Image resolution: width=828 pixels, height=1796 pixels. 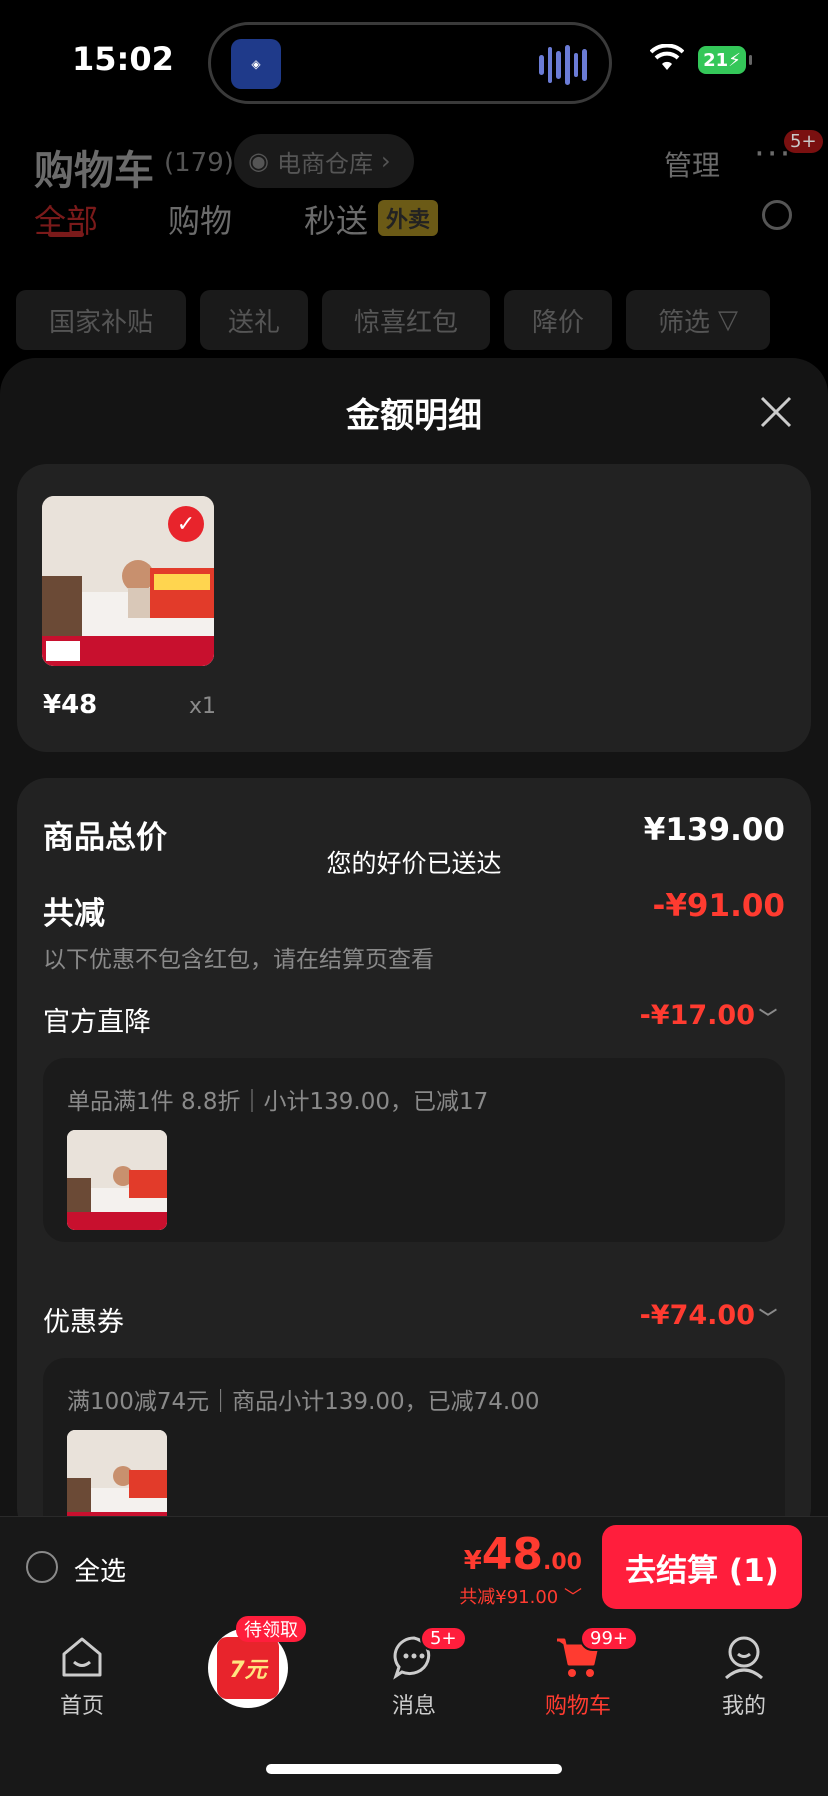 What do you see at coordinates (714, 830) in the screenshot?
I see `total-price-value: ¥139.00` at bounding box center [714, 830].